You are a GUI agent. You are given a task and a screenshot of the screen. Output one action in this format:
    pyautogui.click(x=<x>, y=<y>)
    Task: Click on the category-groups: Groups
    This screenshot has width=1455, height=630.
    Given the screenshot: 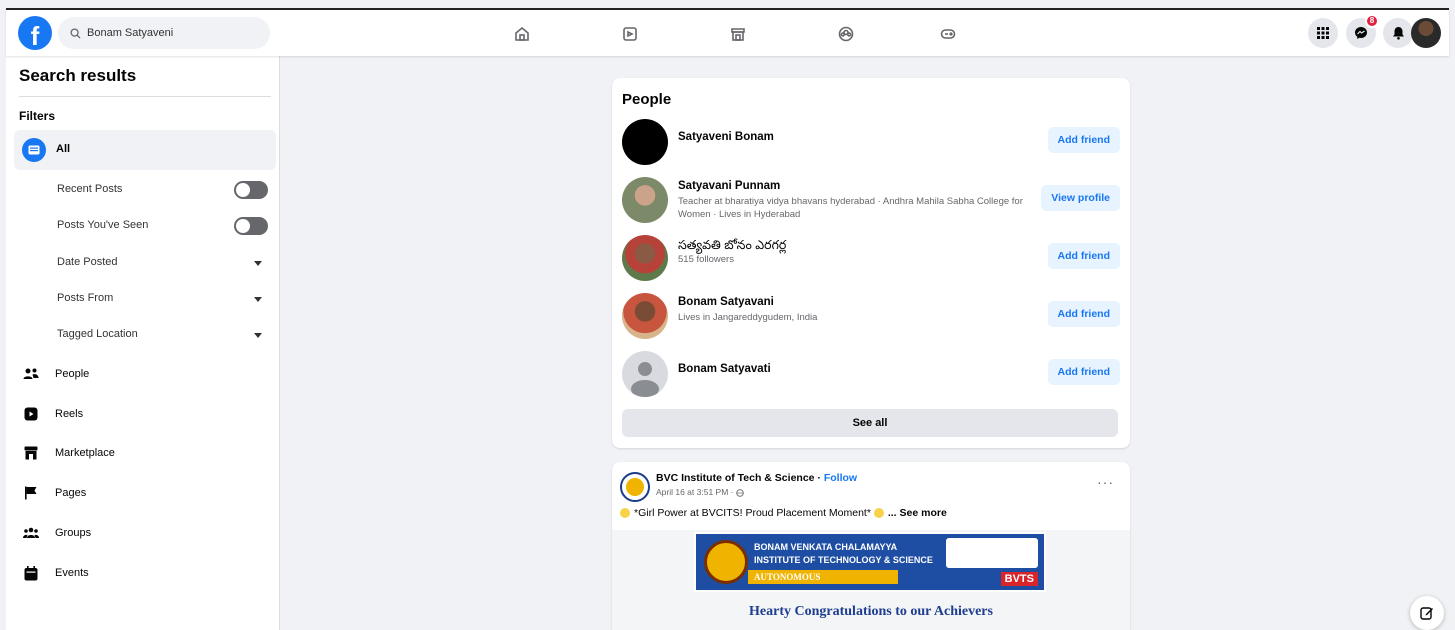 What is the action you would take?
    pyautogui.click(x=56, y=533)
    